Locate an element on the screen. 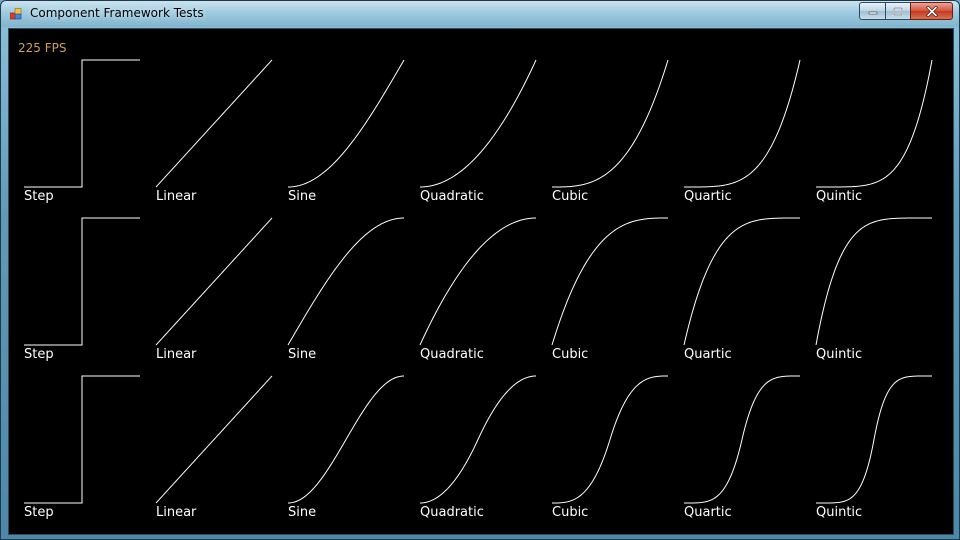 Image resolution: width=960 pixels, height=540 pixels. easing-curve-linear-in-out is located at coordinates (214, 439).